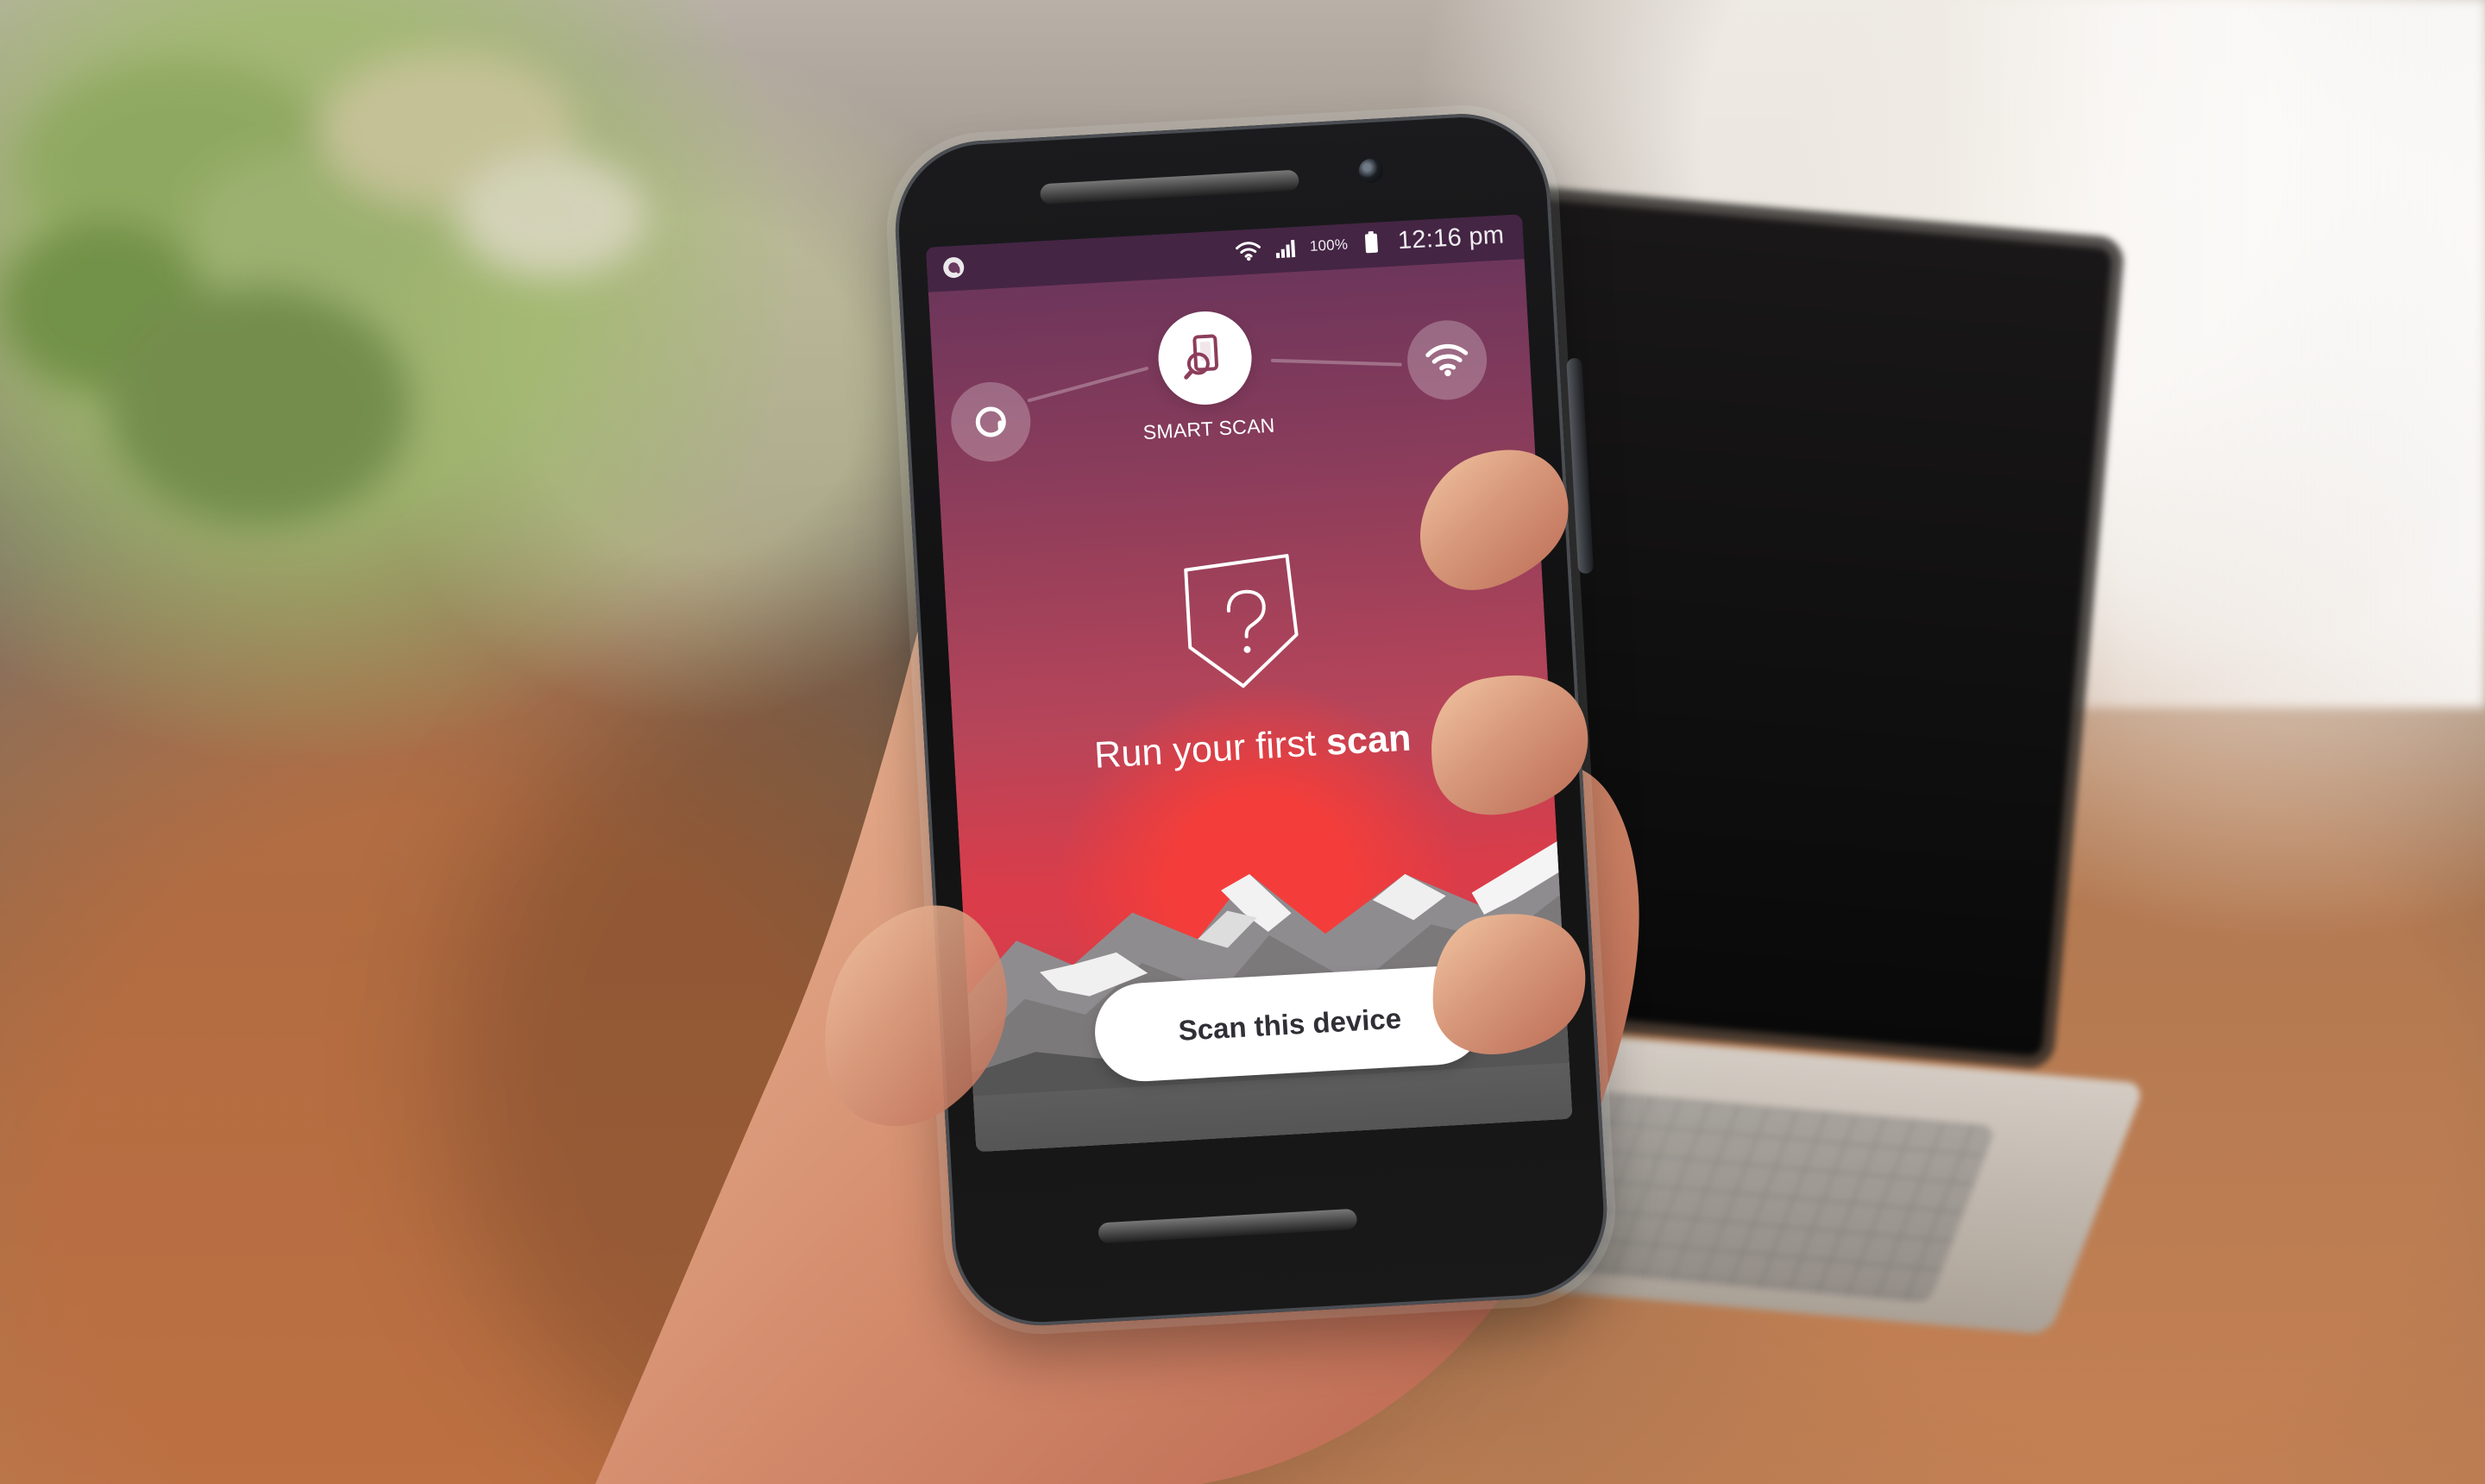 This screenshot has width=2485, height=1484. Describe the element at coordinates (1088, 384) in the screenshot. I see `left-connector` at that location.